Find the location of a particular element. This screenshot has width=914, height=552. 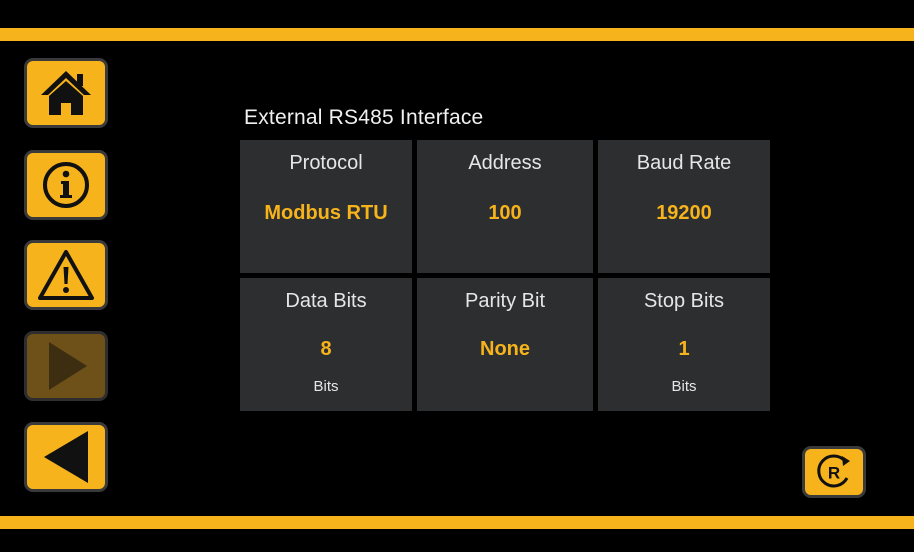

info-icon is located at coordinates (66, 185).